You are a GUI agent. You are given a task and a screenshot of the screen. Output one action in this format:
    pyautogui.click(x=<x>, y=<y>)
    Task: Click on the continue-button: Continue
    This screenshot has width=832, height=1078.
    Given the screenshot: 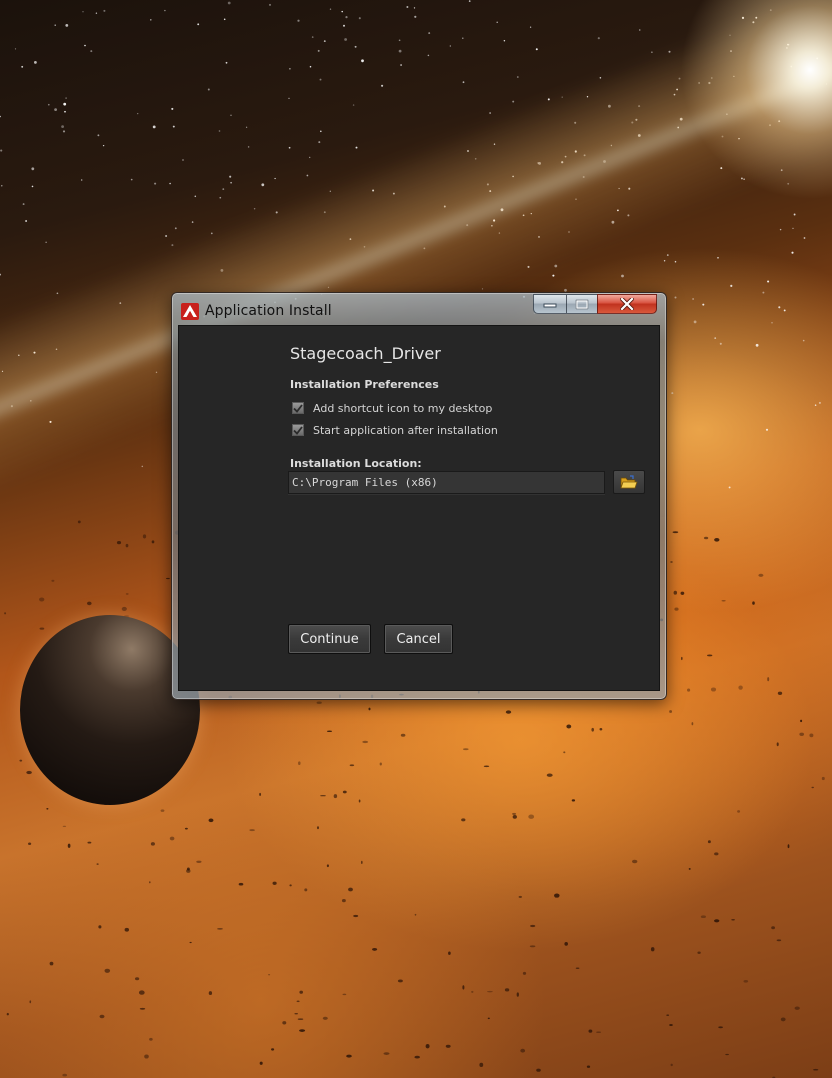 What is the action you would take?
    pyautogui.click(x=329, y=639)
    